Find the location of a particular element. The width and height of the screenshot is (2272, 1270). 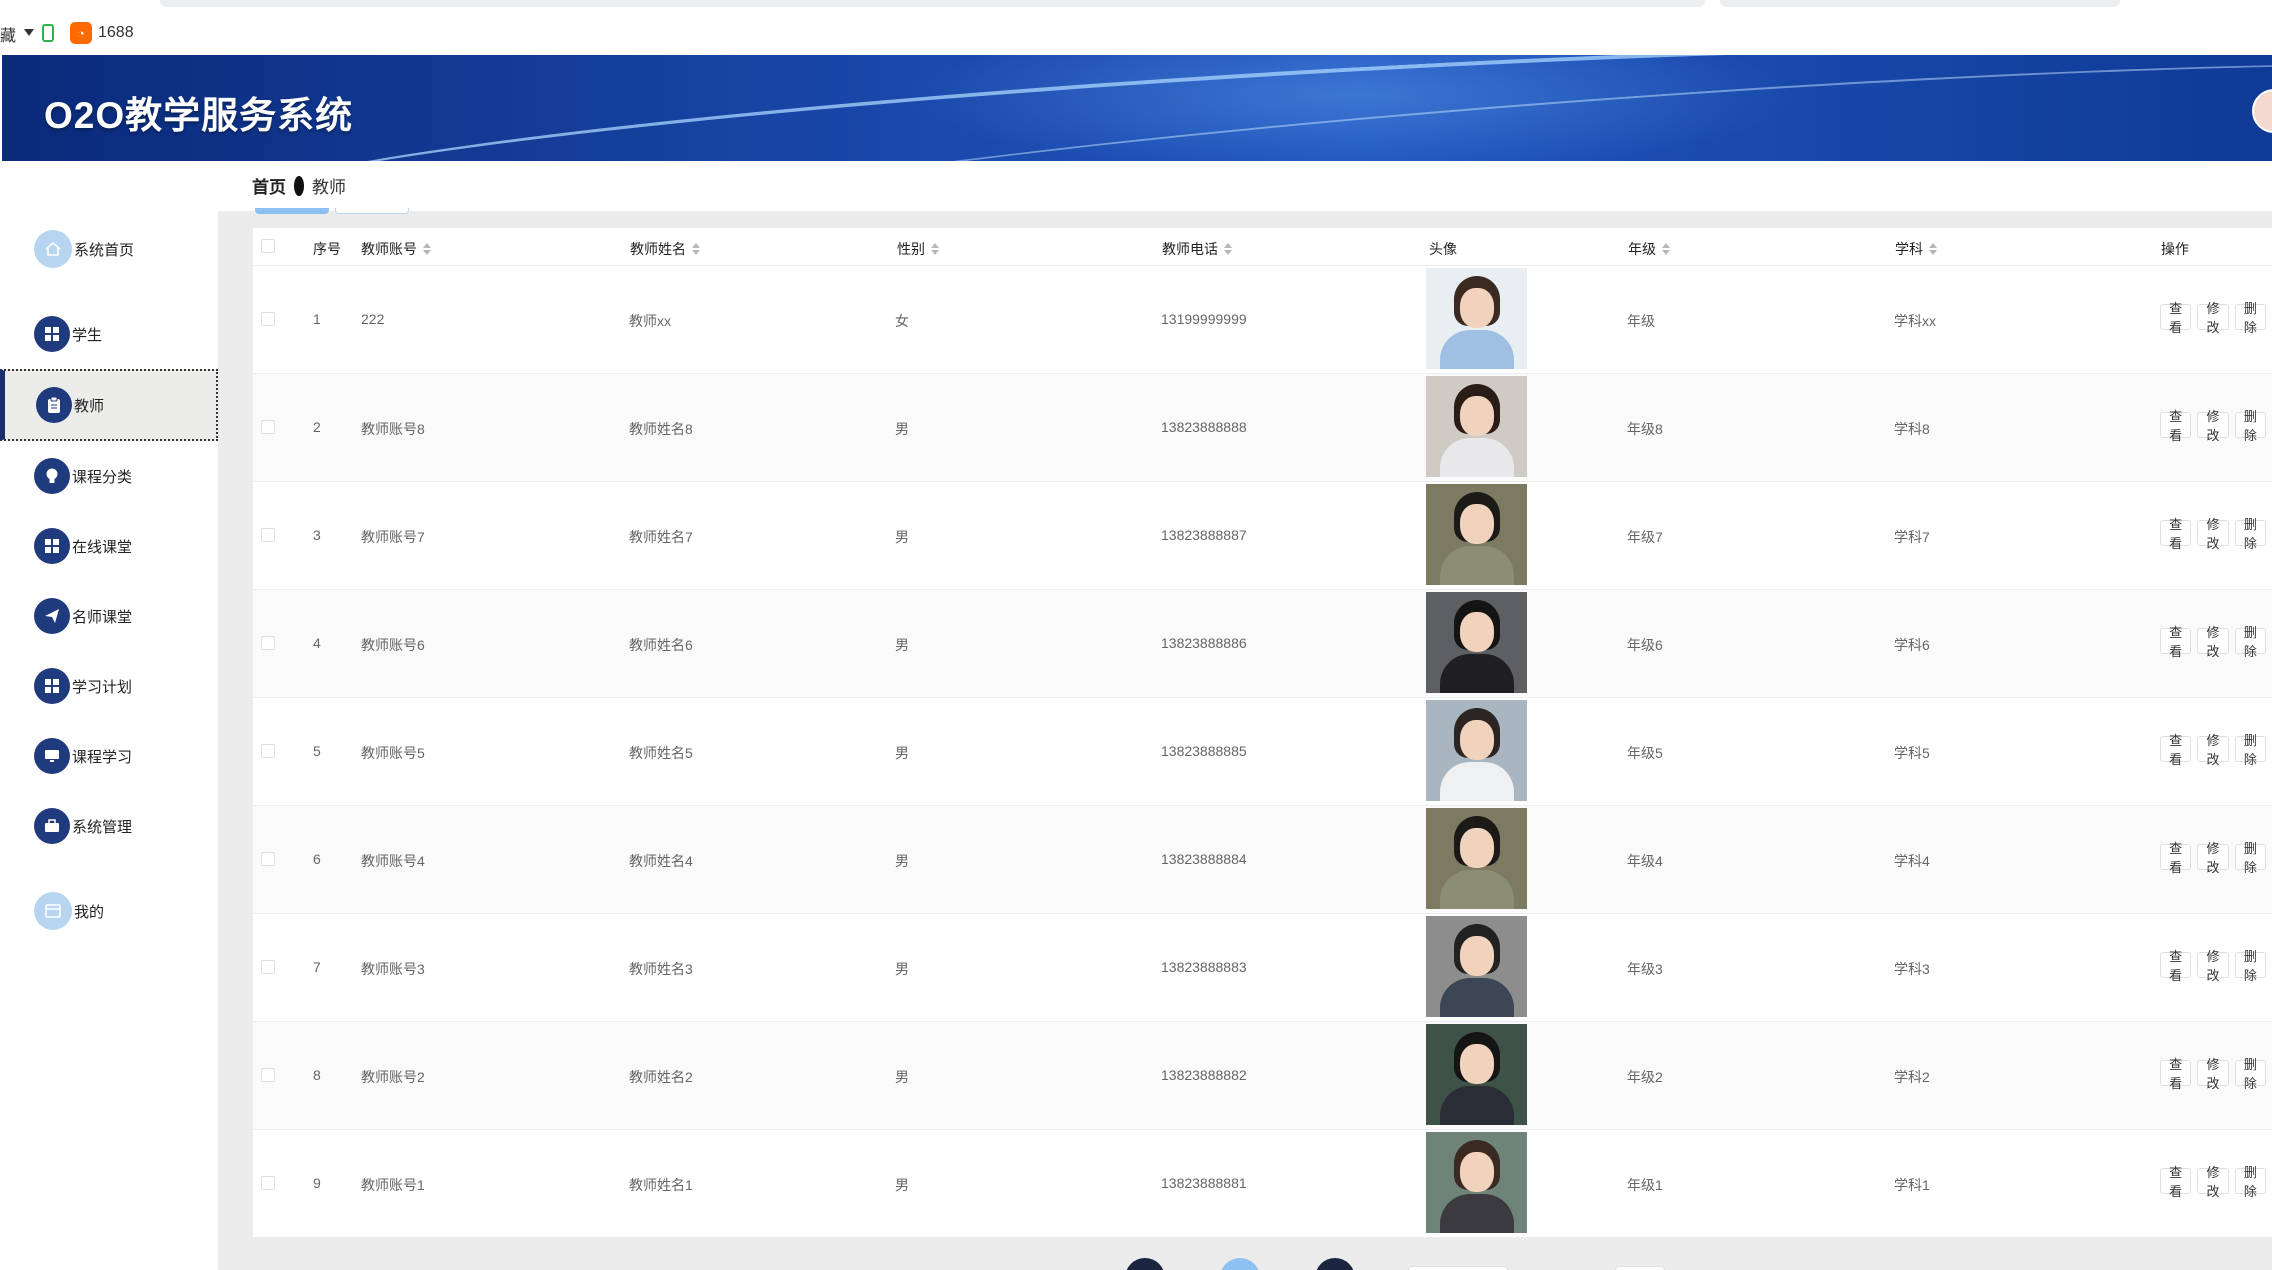

tab-active is located at coordinates (292, 211).